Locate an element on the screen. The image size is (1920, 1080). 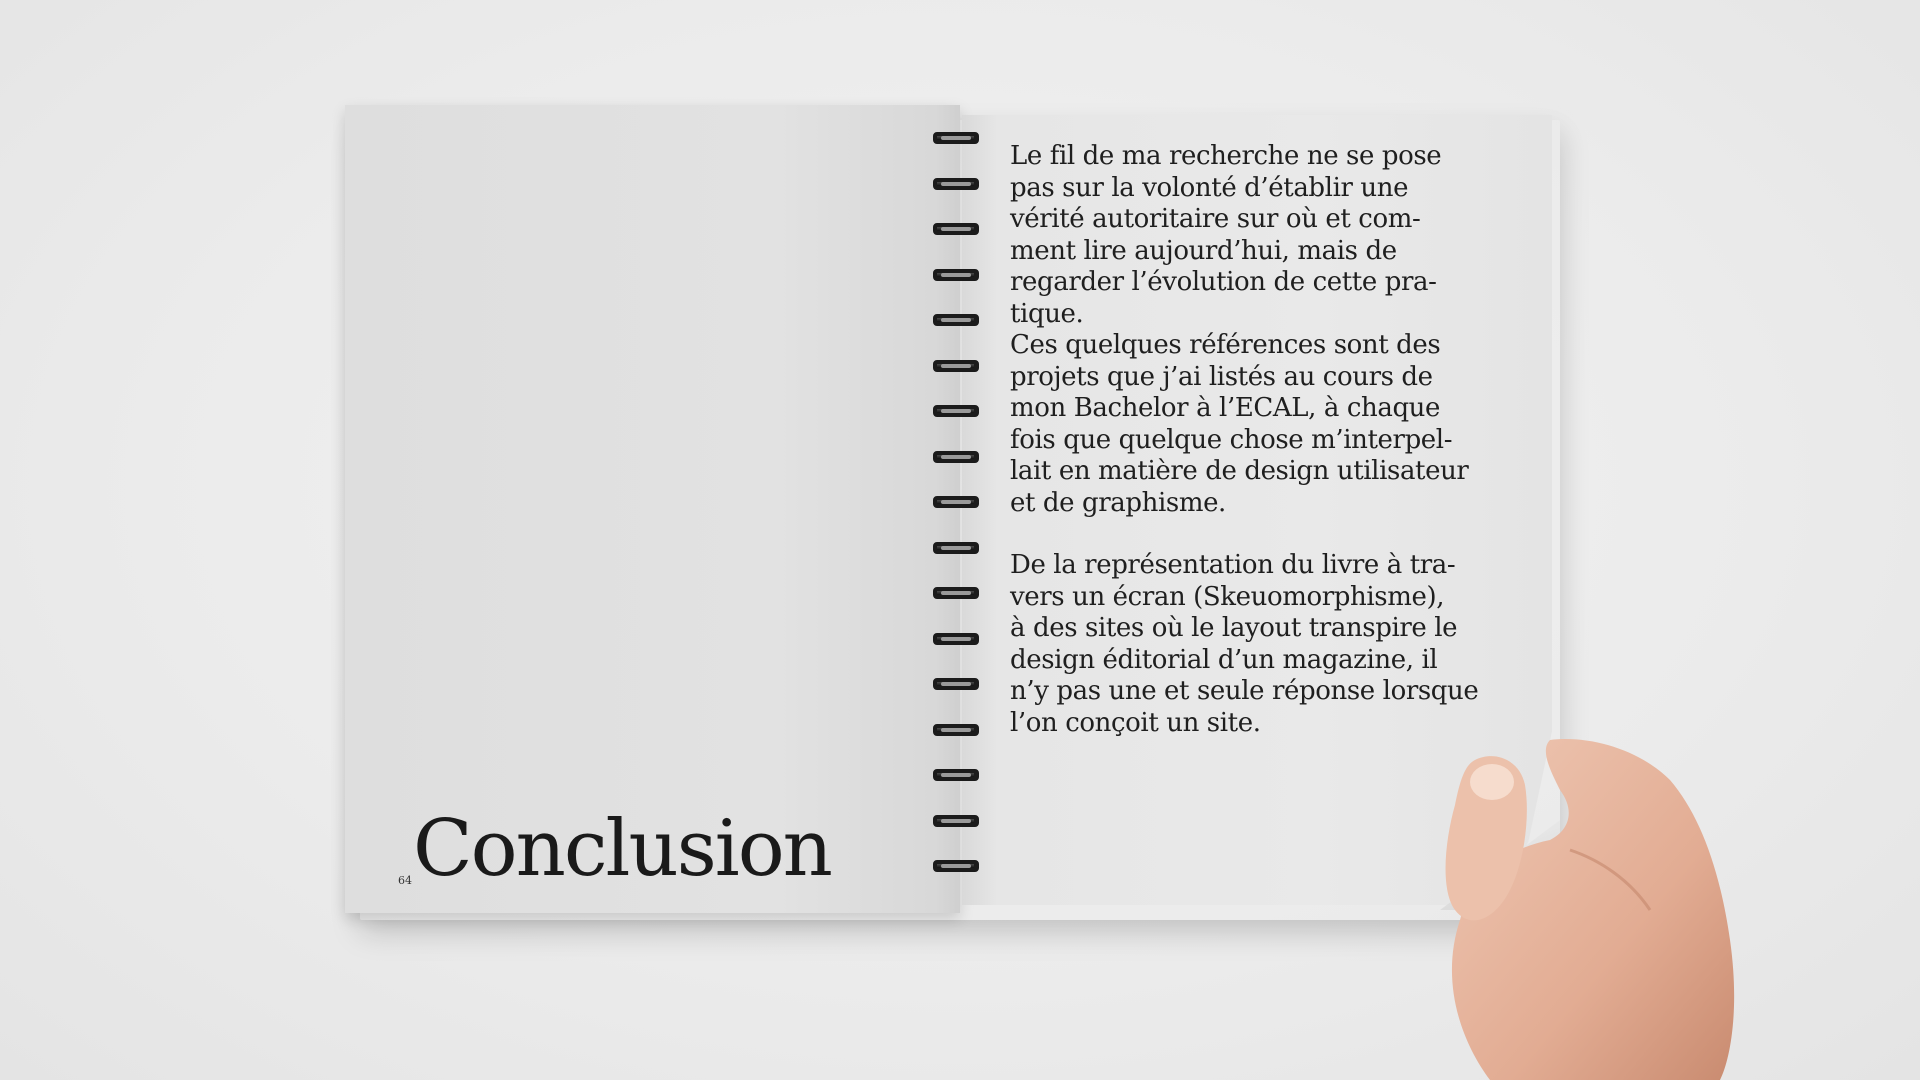
text-line: n’y pas une et seule réponse lorsque is located at coordinates (1244, 691).